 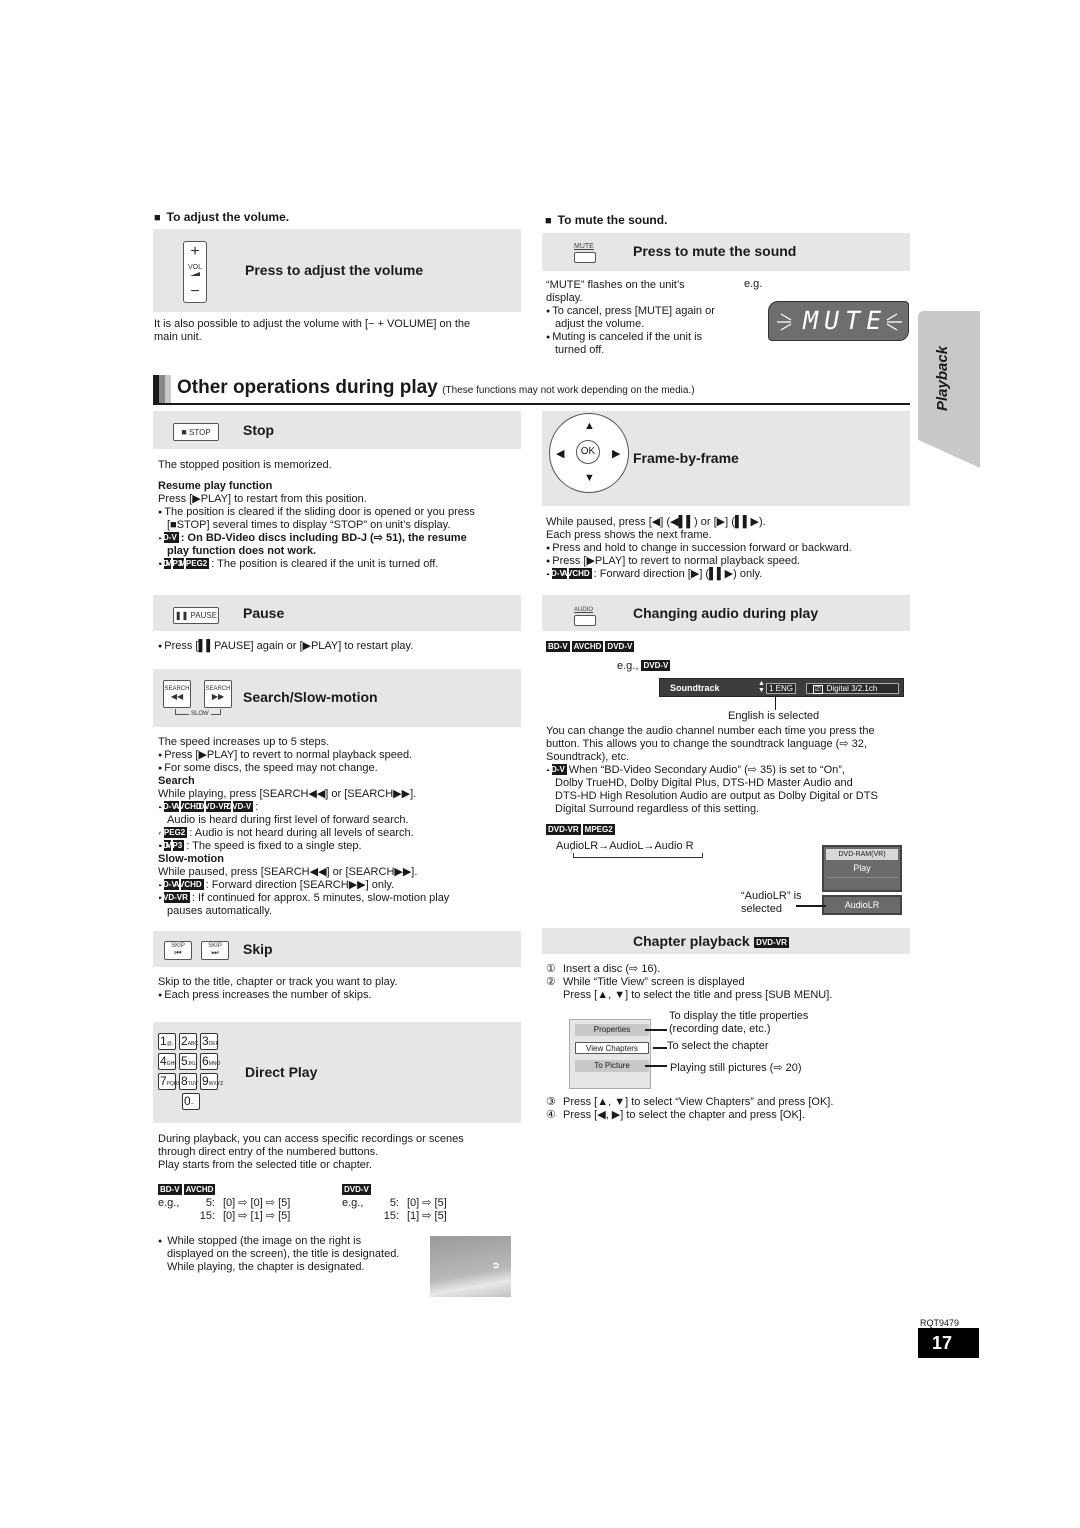 What do you see at coordinates (200, 432) in the screenshot?
I see `stop-button-label: STOP` at bounding box center [200, 432].